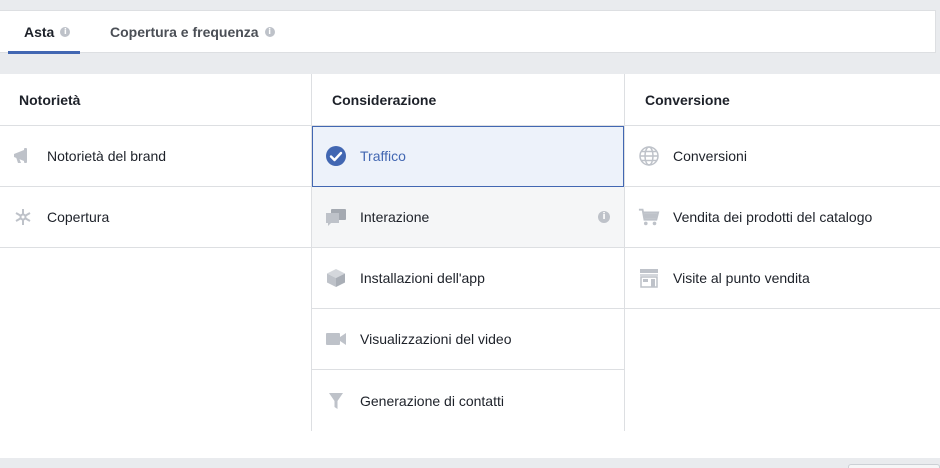 This screenshot has height=468, width=940. Describe the element at coordinates (155, 217) in the screenshot. I see `objective-copertura: Copertura` at that location.